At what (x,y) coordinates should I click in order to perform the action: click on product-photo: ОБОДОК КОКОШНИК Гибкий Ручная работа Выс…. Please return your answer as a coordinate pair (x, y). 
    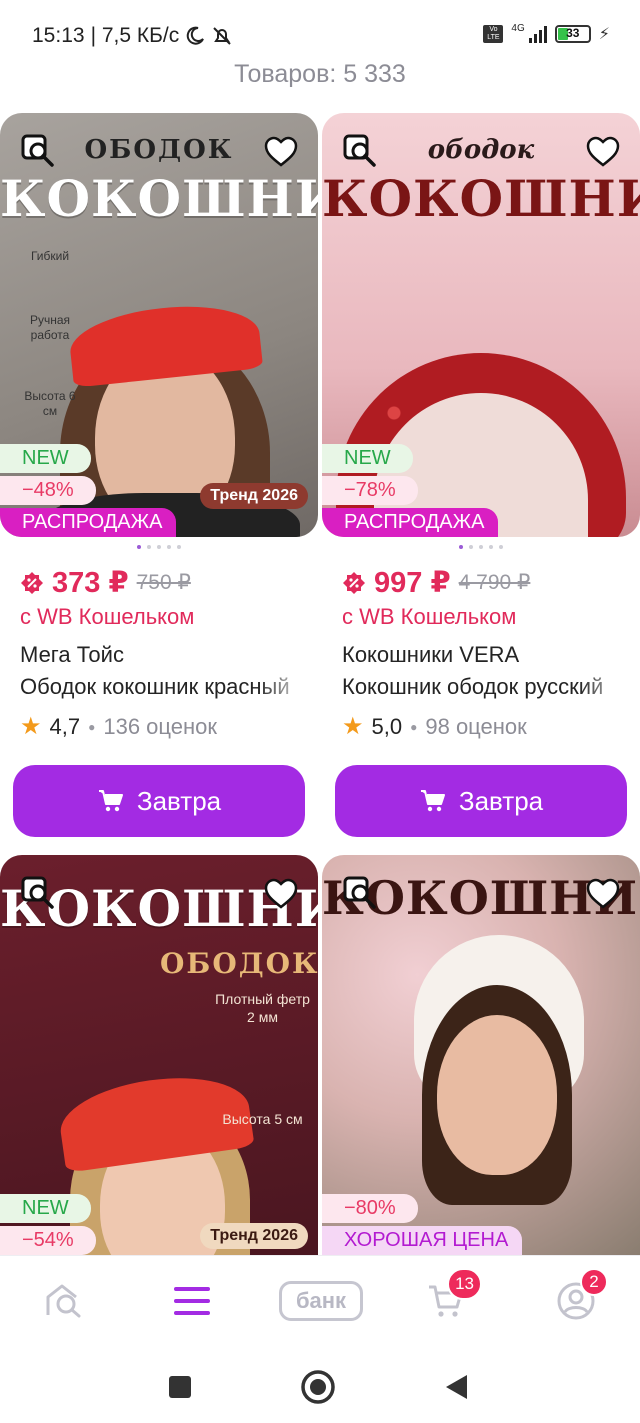
    Looking at the image, I should click on (159, 325).